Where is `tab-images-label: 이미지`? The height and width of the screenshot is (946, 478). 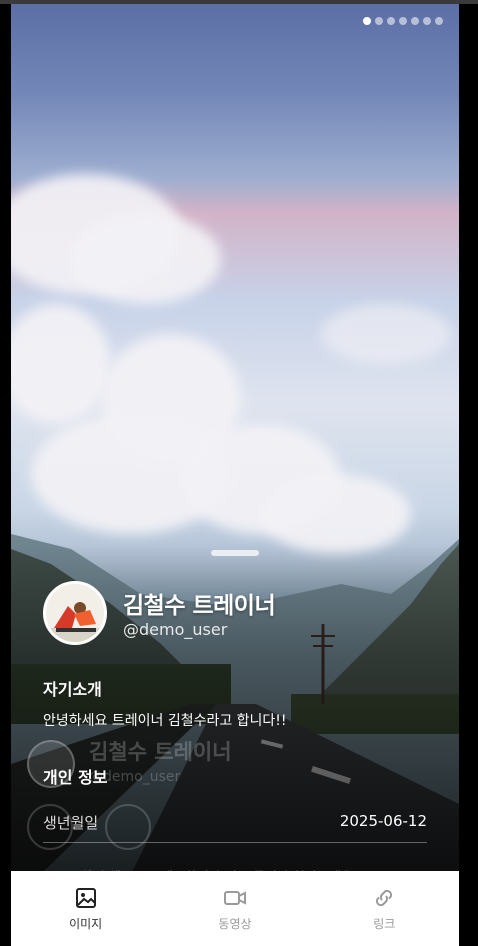 tab-images-label: 이미지 is located at coordinates (86, 924).